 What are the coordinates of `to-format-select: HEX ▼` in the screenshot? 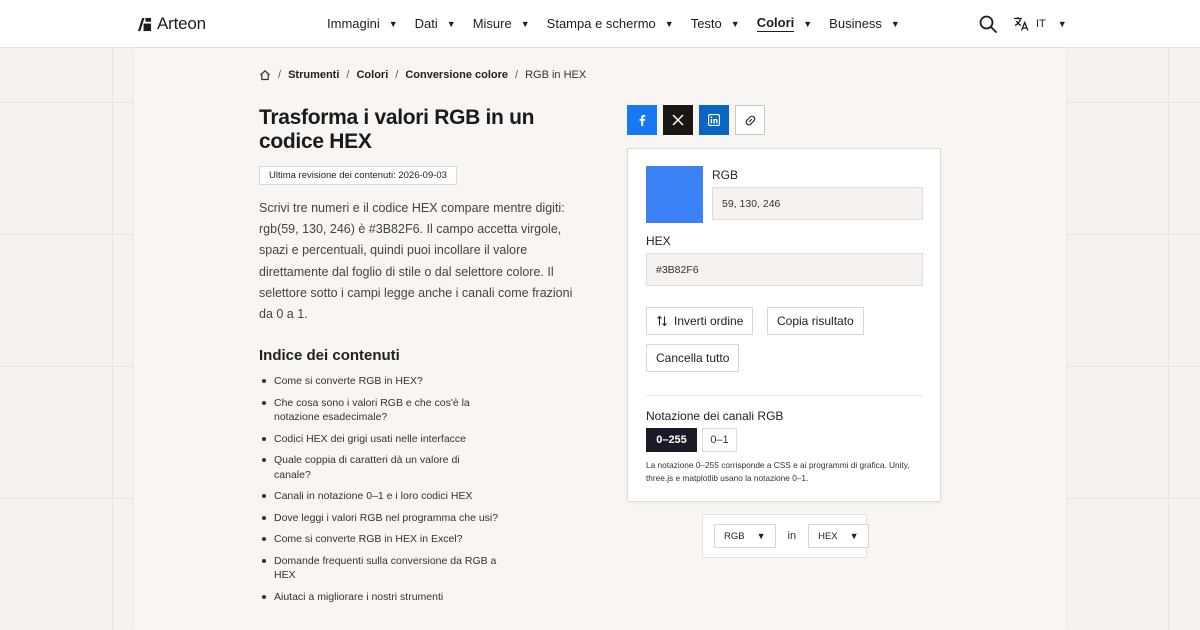 It's located at (838, 536).